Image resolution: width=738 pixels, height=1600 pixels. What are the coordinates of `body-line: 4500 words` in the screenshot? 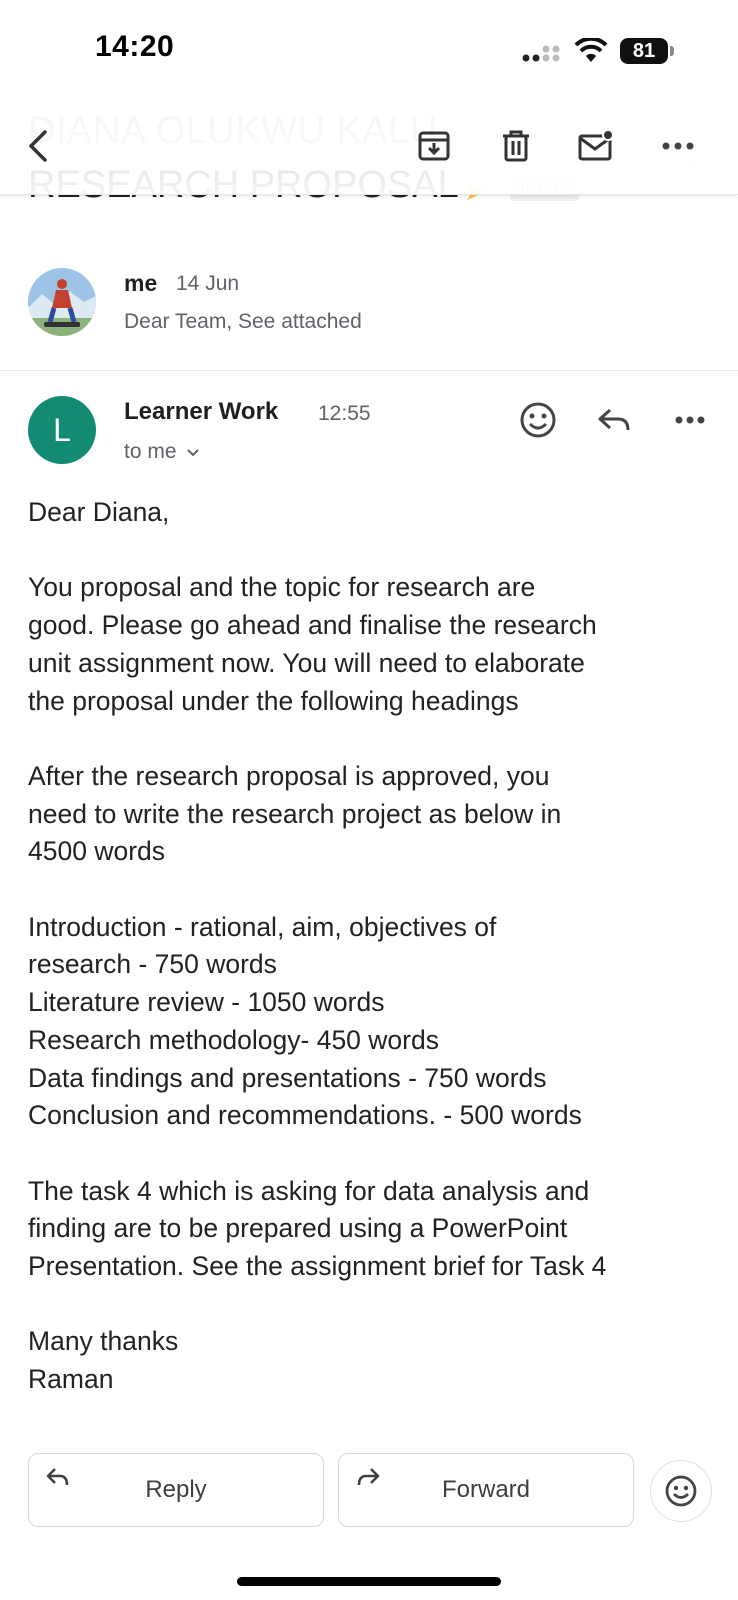 It's located at (97, 851).